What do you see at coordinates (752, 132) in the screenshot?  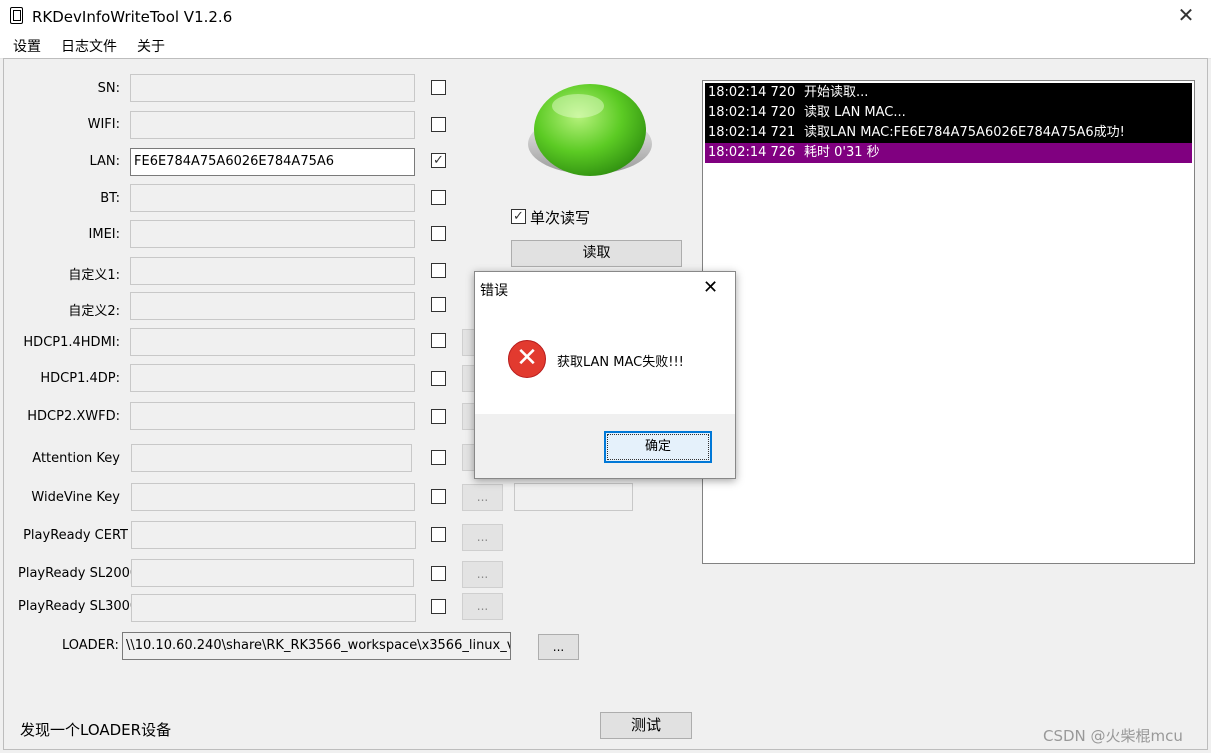 I see `log-time: 18:02:14 721` at bounding box center [752, 132].